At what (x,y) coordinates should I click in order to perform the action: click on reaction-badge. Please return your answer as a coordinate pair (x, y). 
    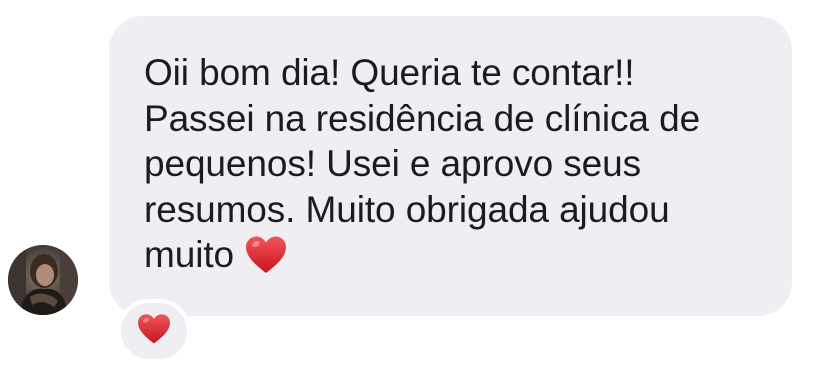
    Looking at the image, I should click on (154, 331).